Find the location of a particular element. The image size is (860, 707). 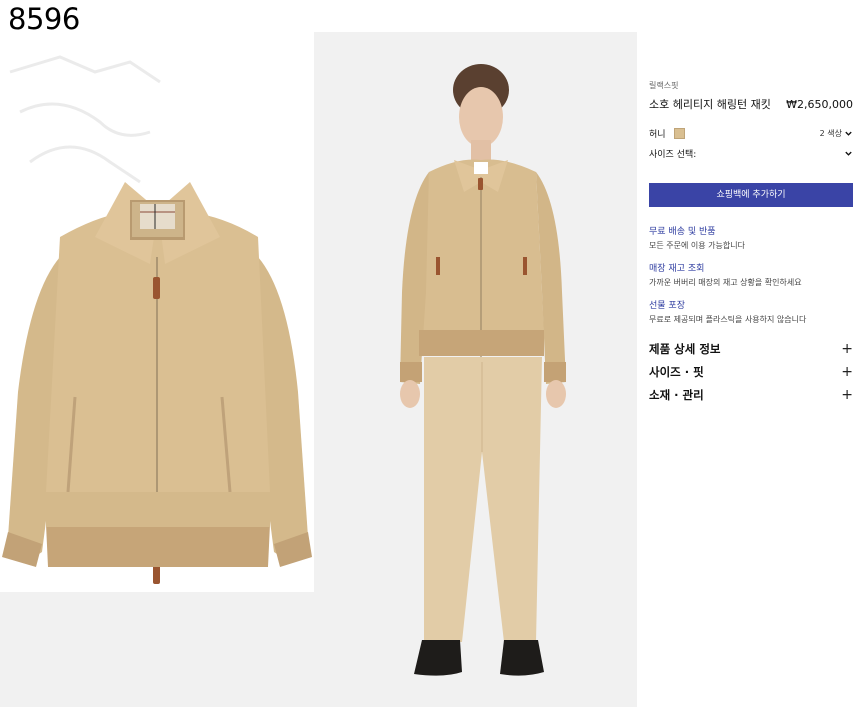

details-accordion: 제품 상세 정보 + 사이즈 · 핏 + 소재 · 관리 + is located at coordinates (751, 371).